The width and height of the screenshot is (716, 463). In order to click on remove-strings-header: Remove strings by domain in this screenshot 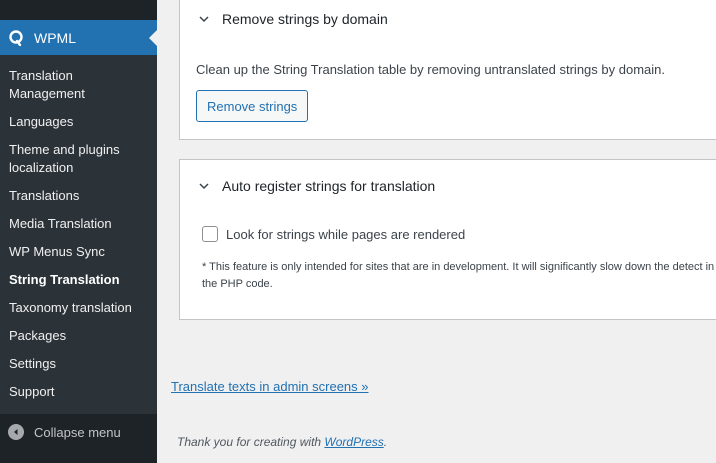, I will do `click(293, 19)`.